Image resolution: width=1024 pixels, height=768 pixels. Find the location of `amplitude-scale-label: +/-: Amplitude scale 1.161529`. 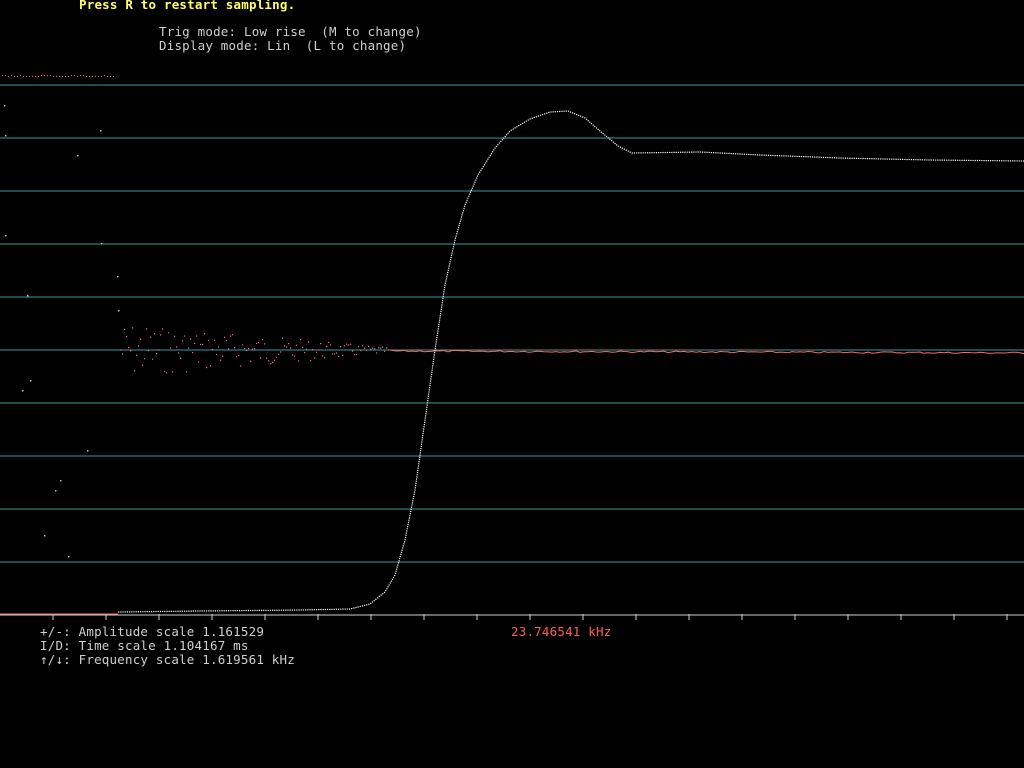

amplitude-scale-label: +/-: Amplitude scale 1.161529 is located at coordinates (152, 631).